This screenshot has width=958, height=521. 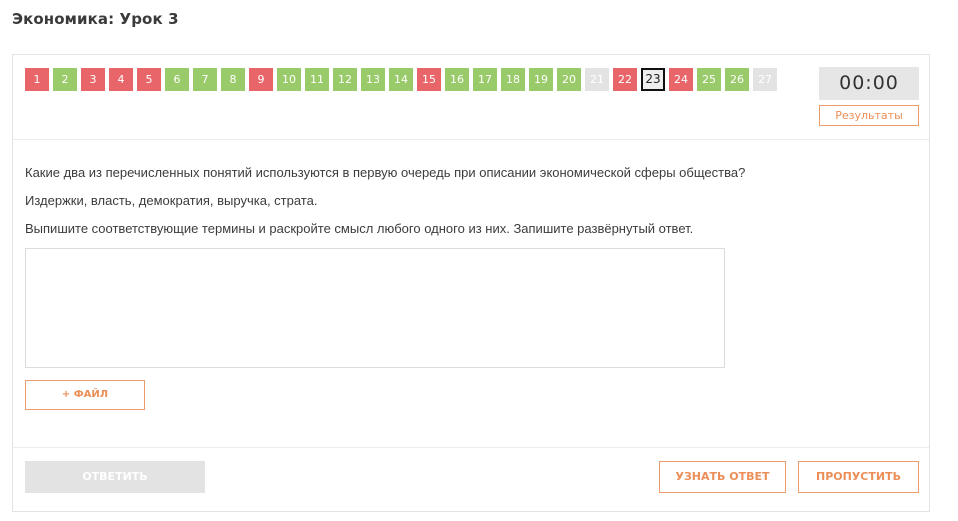 What do you see at coordinates (149, 79) in the screenshot?
I see `question-nav-item: 5` at bounding box center [149, 79].